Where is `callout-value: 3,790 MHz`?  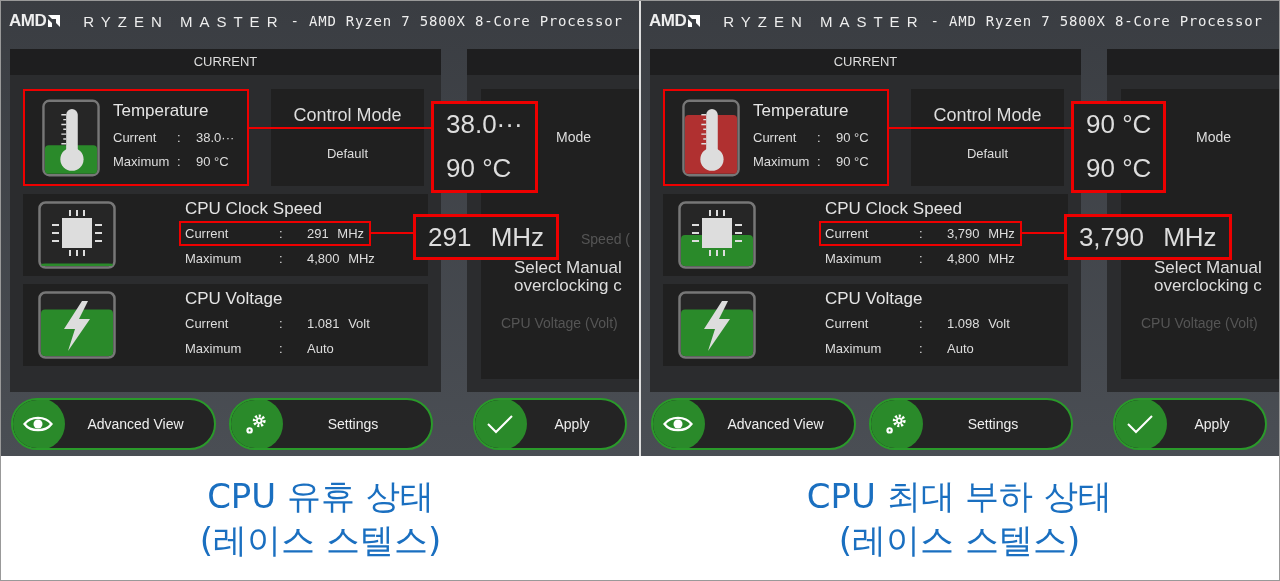
callout-value: 3,790 MHz is located at coordinates (1147, 237).